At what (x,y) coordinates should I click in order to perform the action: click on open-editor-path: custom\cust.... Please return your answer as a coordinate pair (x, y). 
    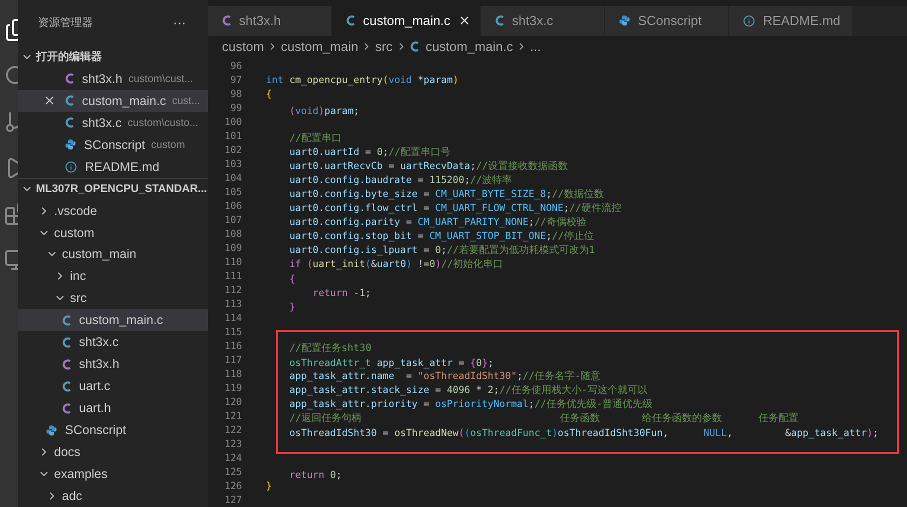
    Looking at the image, I should click on (161, 78).